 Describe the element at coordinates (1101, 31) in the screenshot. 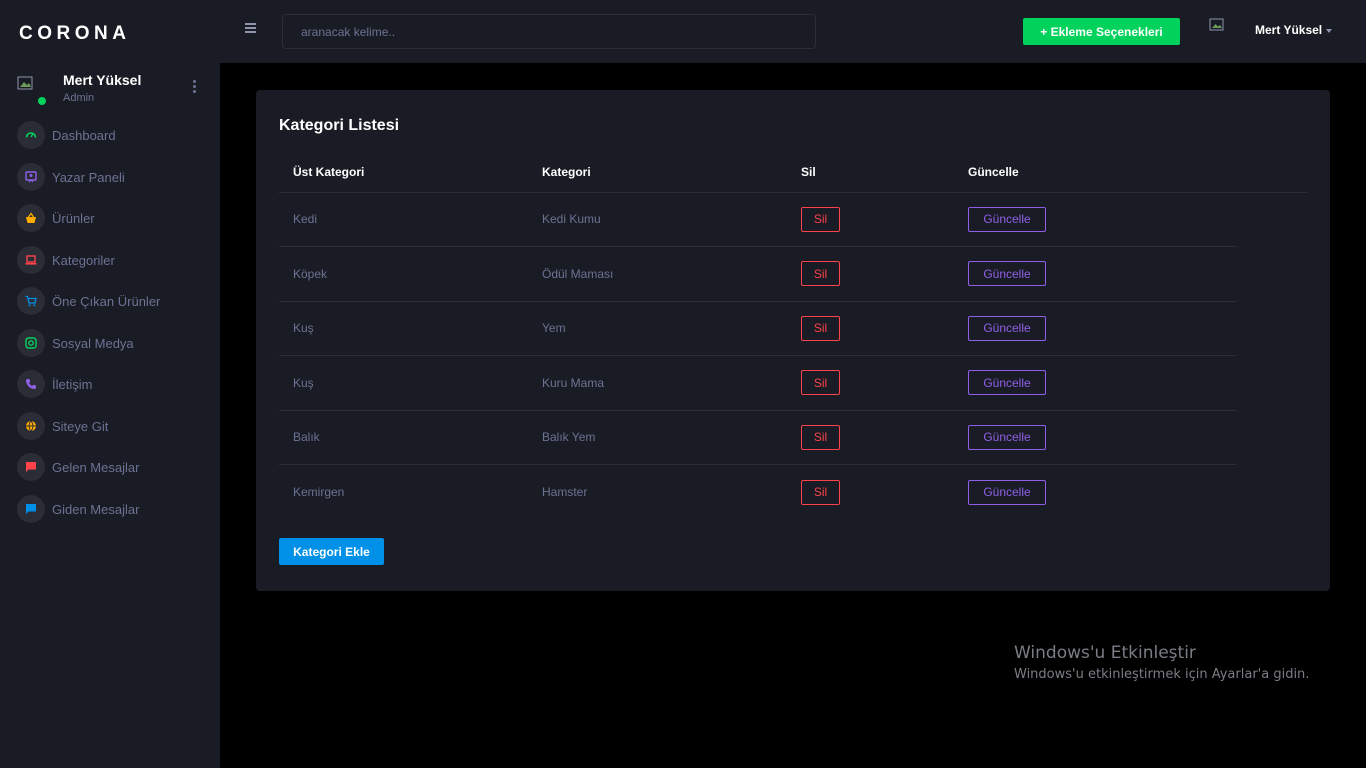

I see `add-options-button: + Ekleme Seçenekleri` at that location.